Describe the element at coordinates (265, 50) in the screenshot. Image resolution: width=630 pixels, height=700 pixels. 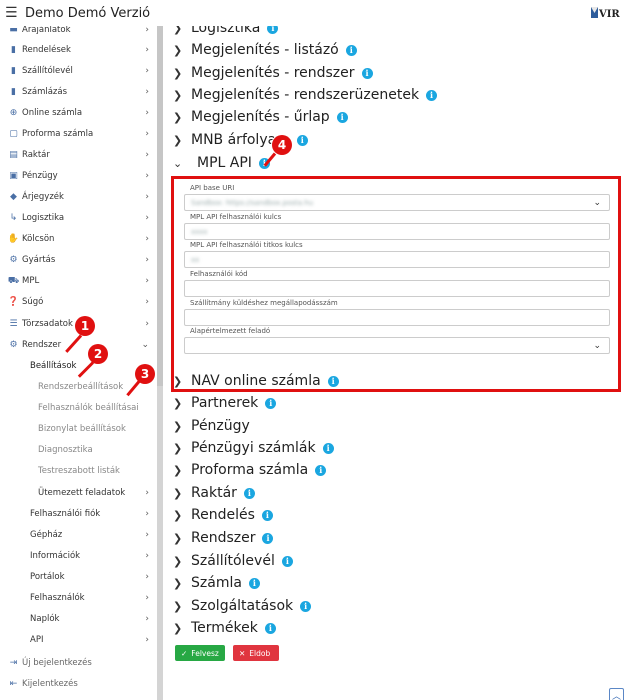
I see `section-display-list: ❯ Megjelenítés - listázó i` at that location.